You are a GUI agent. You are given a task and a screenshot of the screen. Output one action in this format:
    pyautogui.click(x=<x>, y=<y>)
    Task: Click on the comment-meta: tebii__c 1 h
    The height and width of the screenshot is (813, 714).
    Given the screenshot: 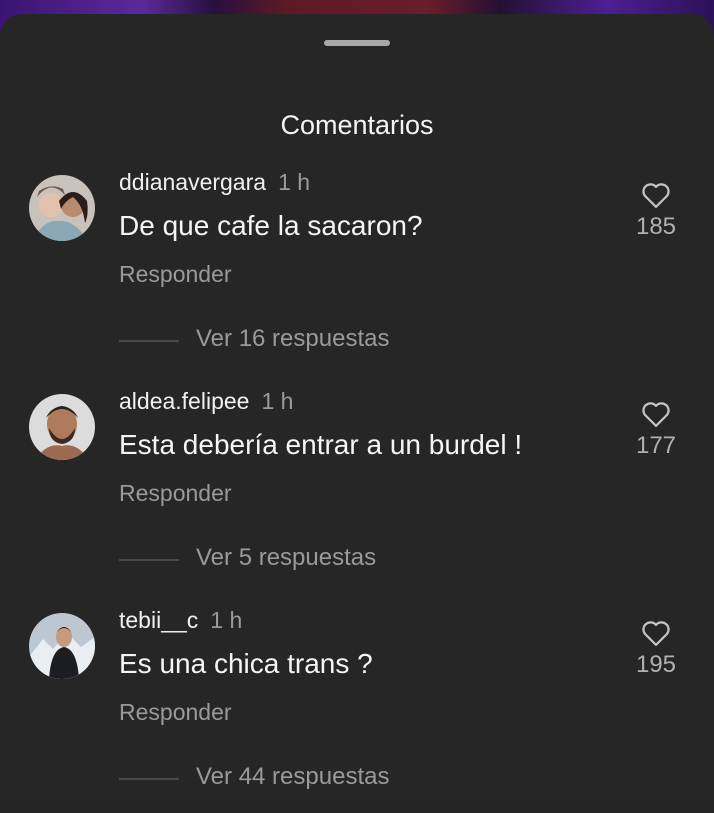 What is the action you would take?
    pyautogui.click(x=180, y=620)
    